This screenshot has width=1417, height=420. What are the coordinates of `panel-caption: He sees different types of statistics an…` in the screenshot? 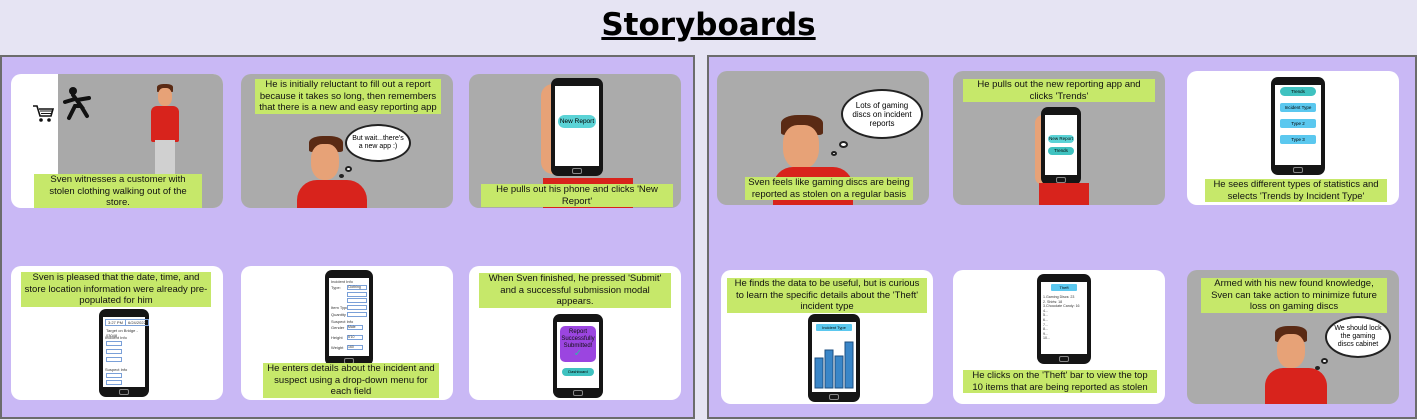 It's located at (1296, 190).